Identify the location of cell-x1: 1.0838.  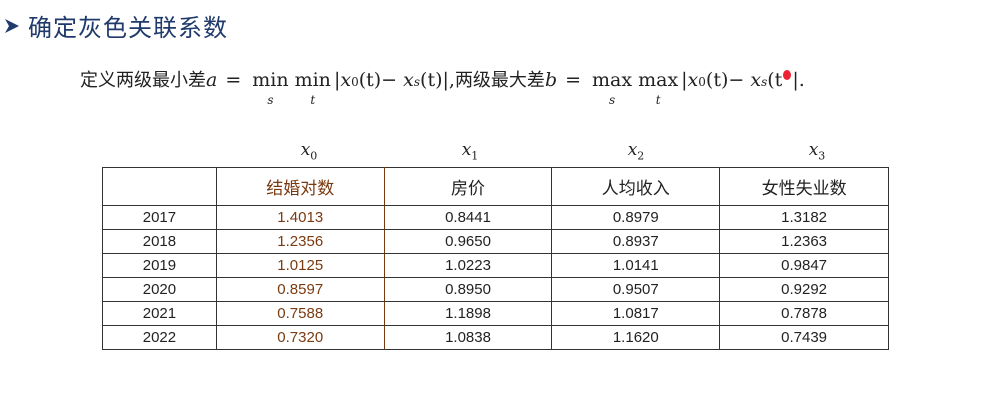
(468, 337).